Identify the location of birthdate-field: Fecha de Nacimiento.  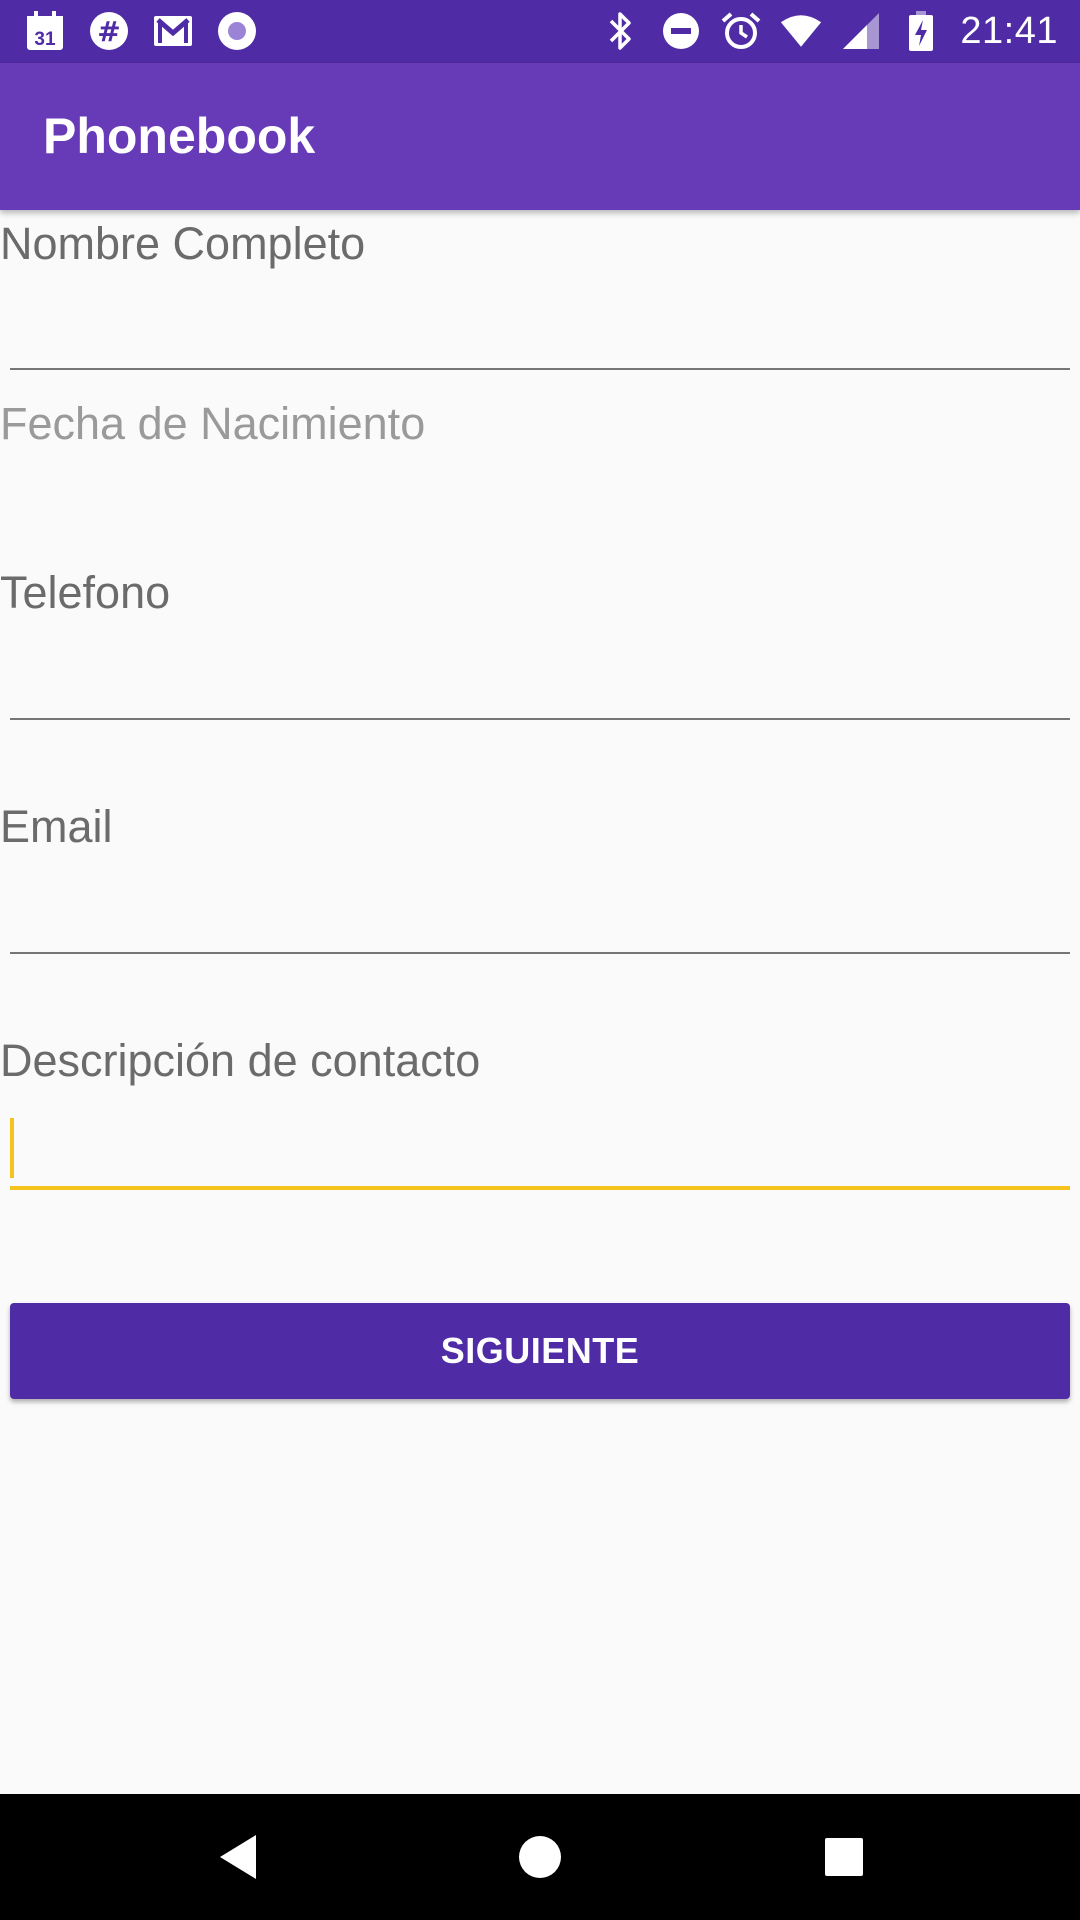
(212, 424).